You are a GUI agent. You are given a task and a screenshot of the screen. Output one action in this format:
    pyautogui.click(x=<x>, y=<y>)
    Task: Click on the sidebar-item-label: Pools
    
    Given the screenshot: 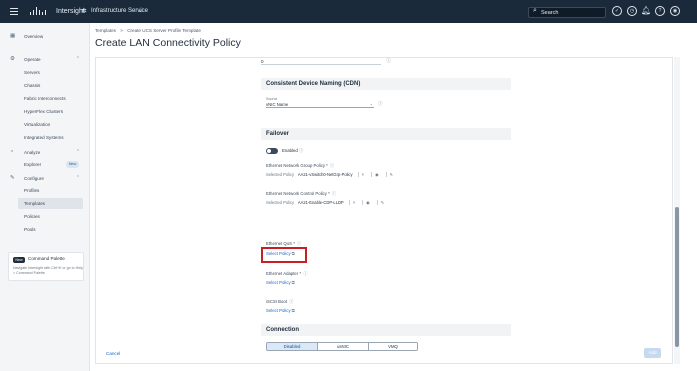 What is the action you would take?
    pyautogui.click(x=30, y=229)
    